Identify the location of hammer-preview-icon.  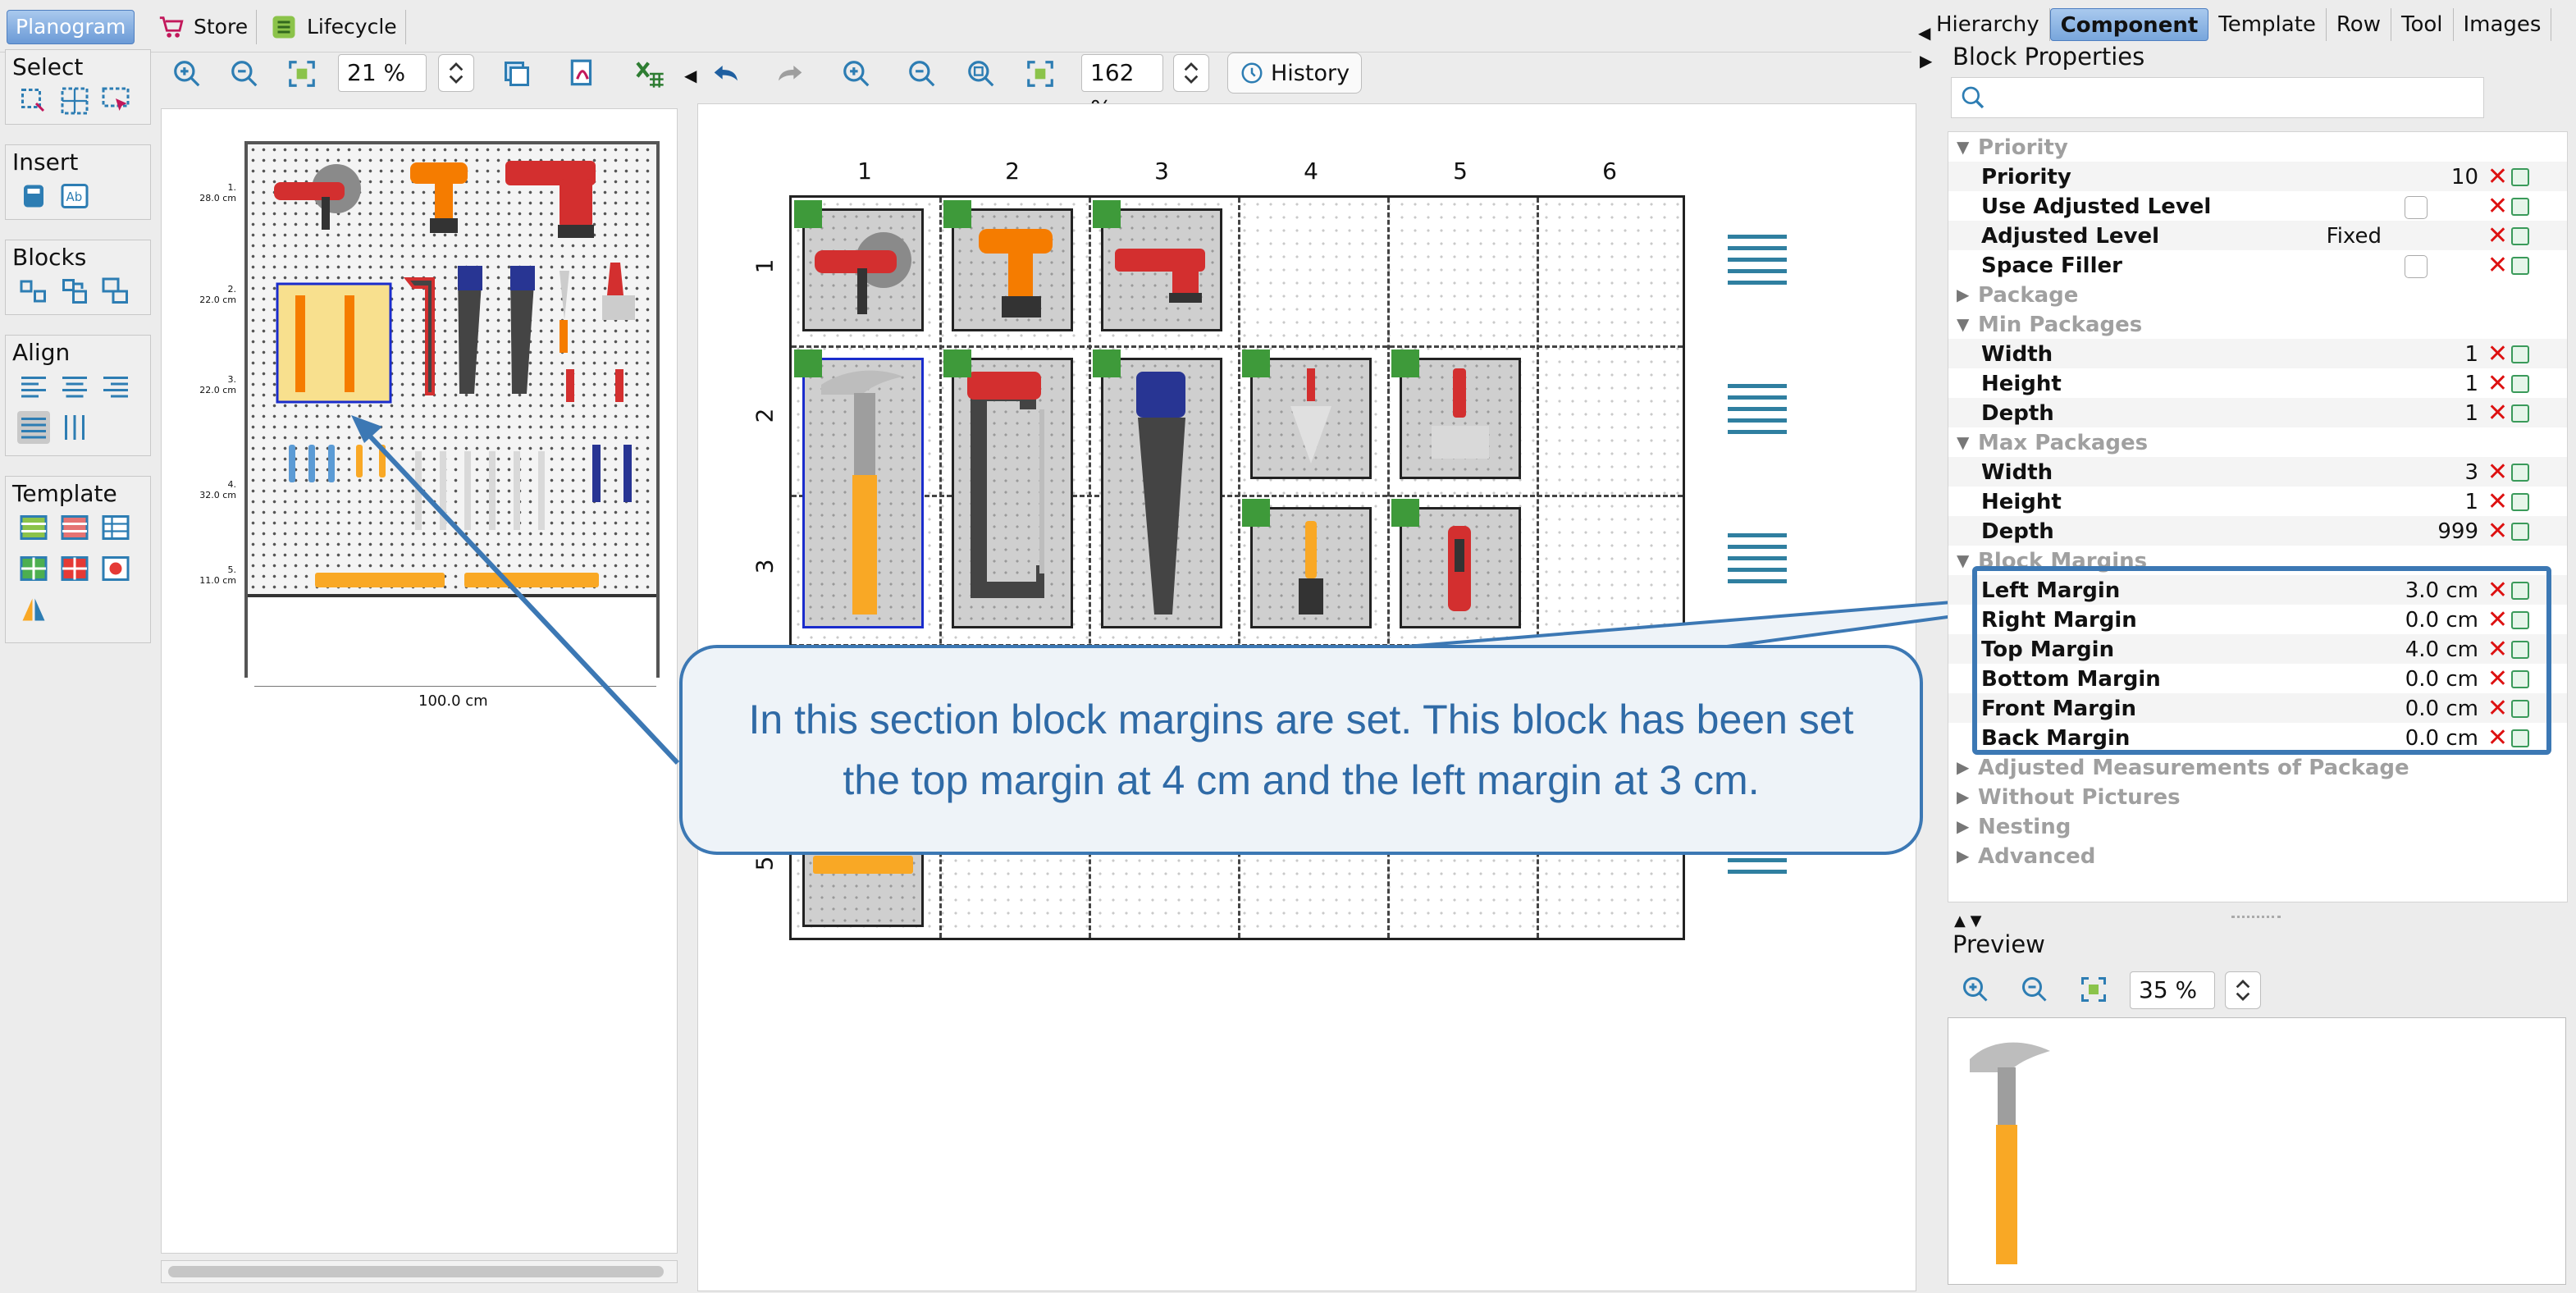
(2010, 1153).